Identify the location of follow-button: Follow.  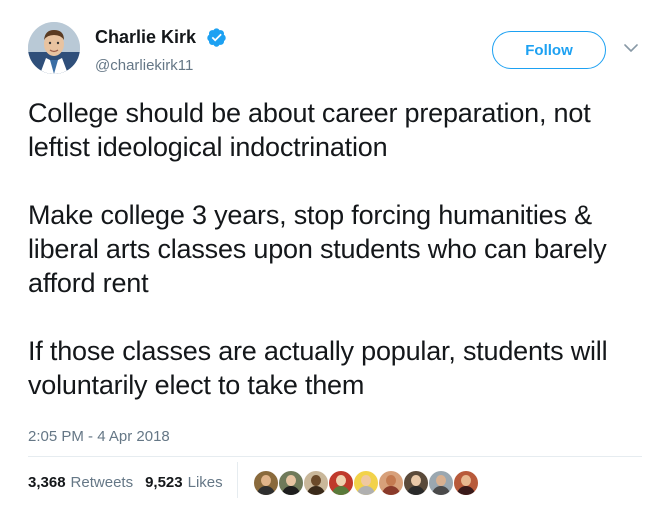
(549, 50).